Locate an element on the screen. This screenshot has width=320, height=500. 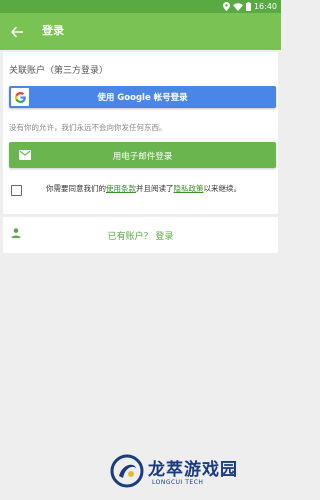
privacy-policy-link: 隐私政策 is located at coordinates (189, 188).